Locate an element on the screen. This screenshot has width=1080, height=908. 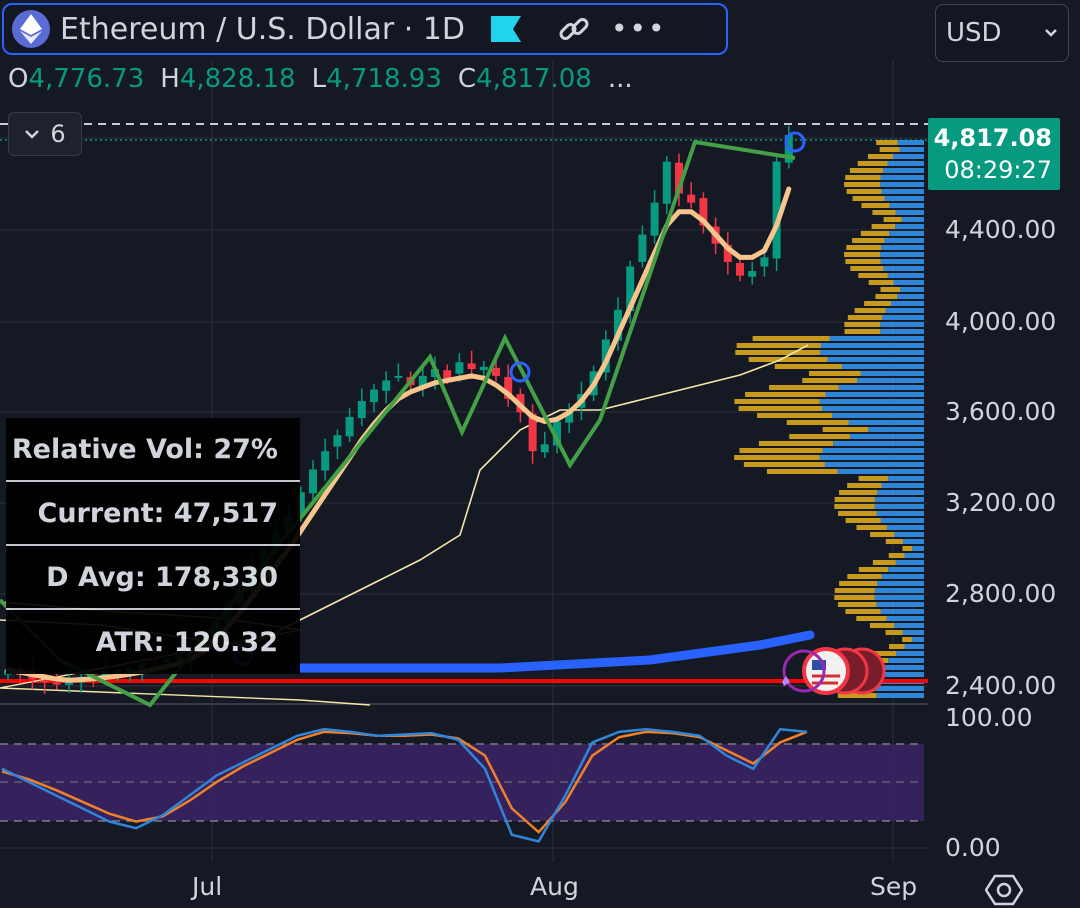
price-axis-label: 3,200.00 is located at coordinates (1001, 502).